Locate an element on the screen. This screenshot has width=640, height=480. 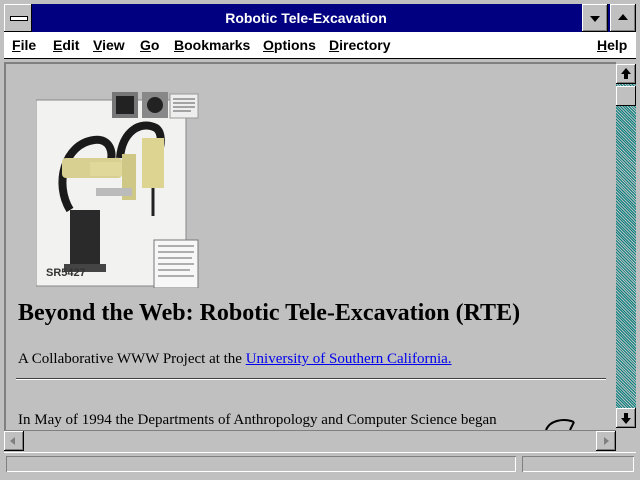
scroll-right-button is located at coordinates (606, 441).